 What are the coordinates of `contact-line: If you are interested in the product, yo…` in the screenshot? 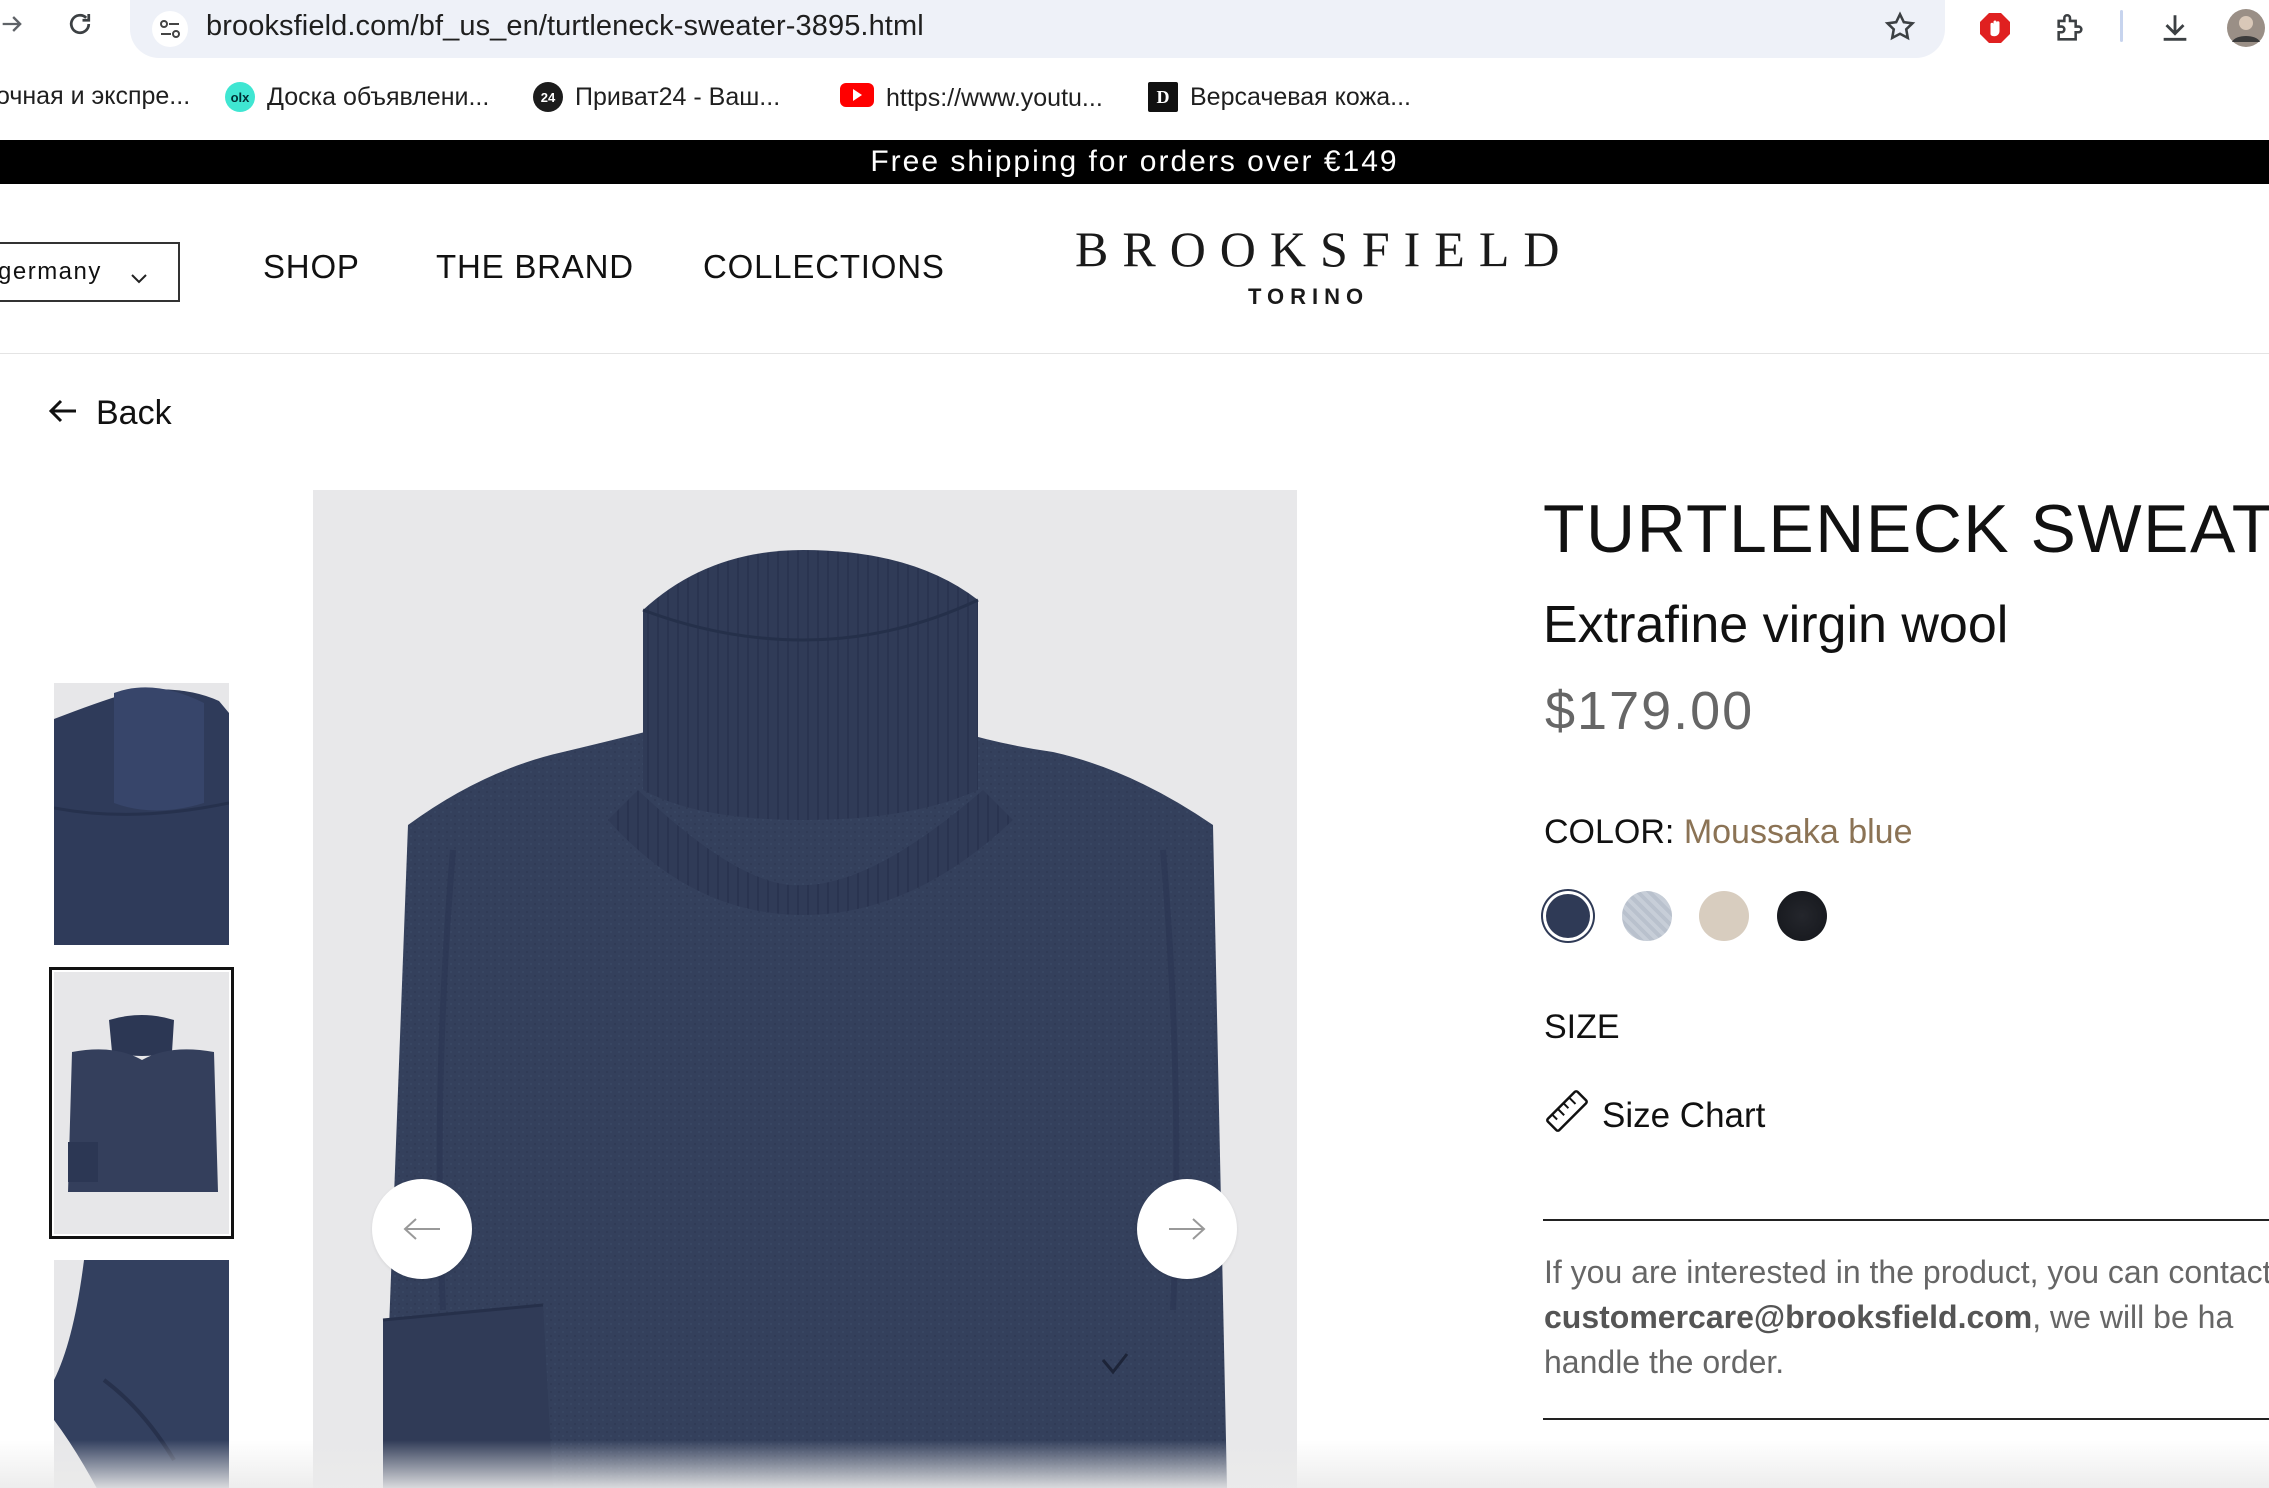 It's located at (1906, 1272).